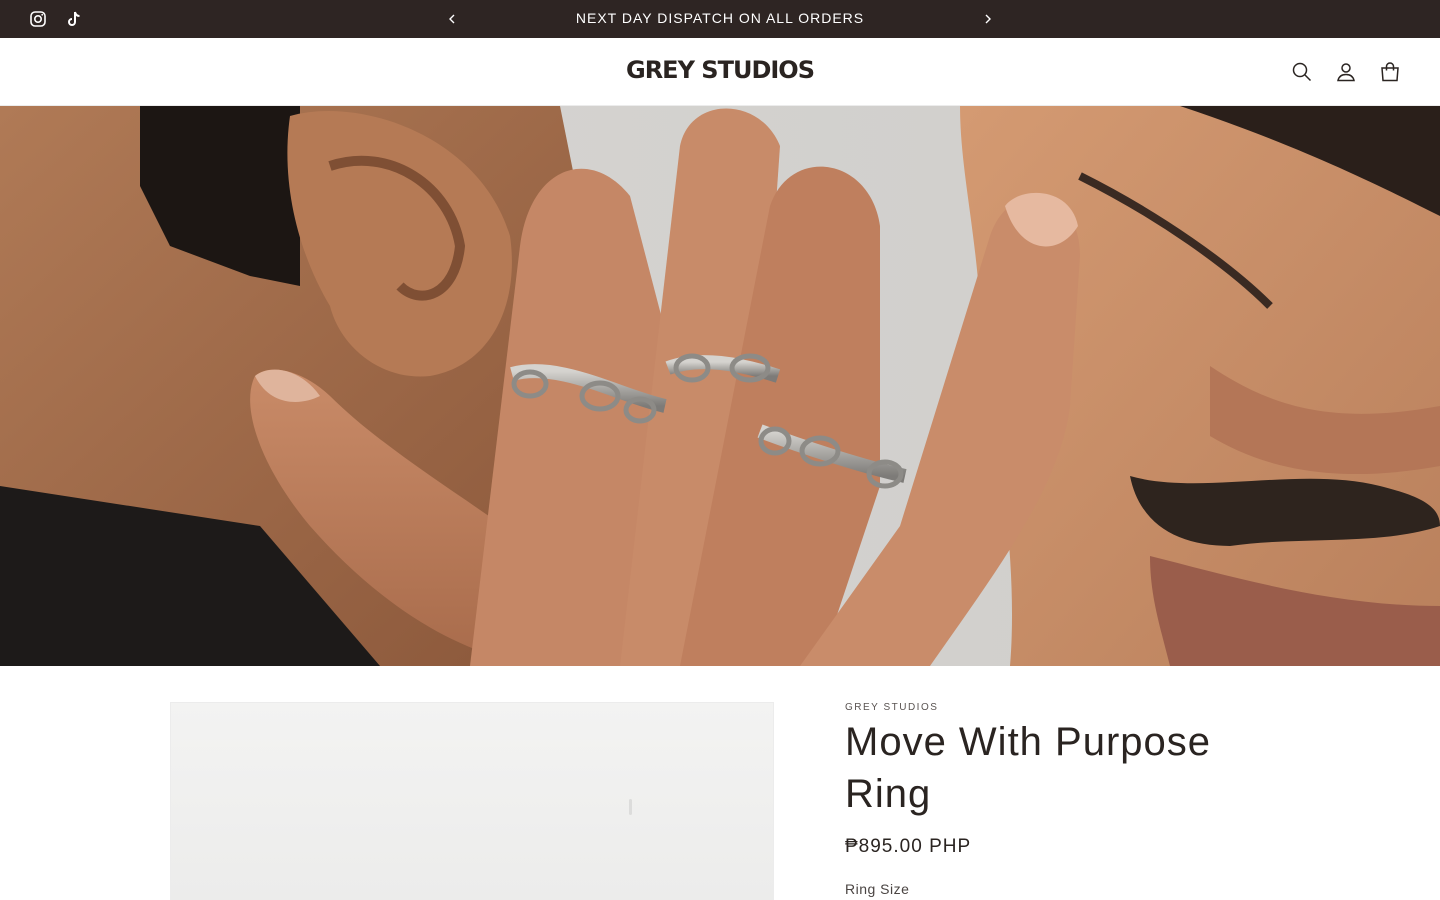 This screenshot has height=900, width=1440. Describe the element at coordinates (1346, 72) in the screenshot. I see `account-icon` at that location.